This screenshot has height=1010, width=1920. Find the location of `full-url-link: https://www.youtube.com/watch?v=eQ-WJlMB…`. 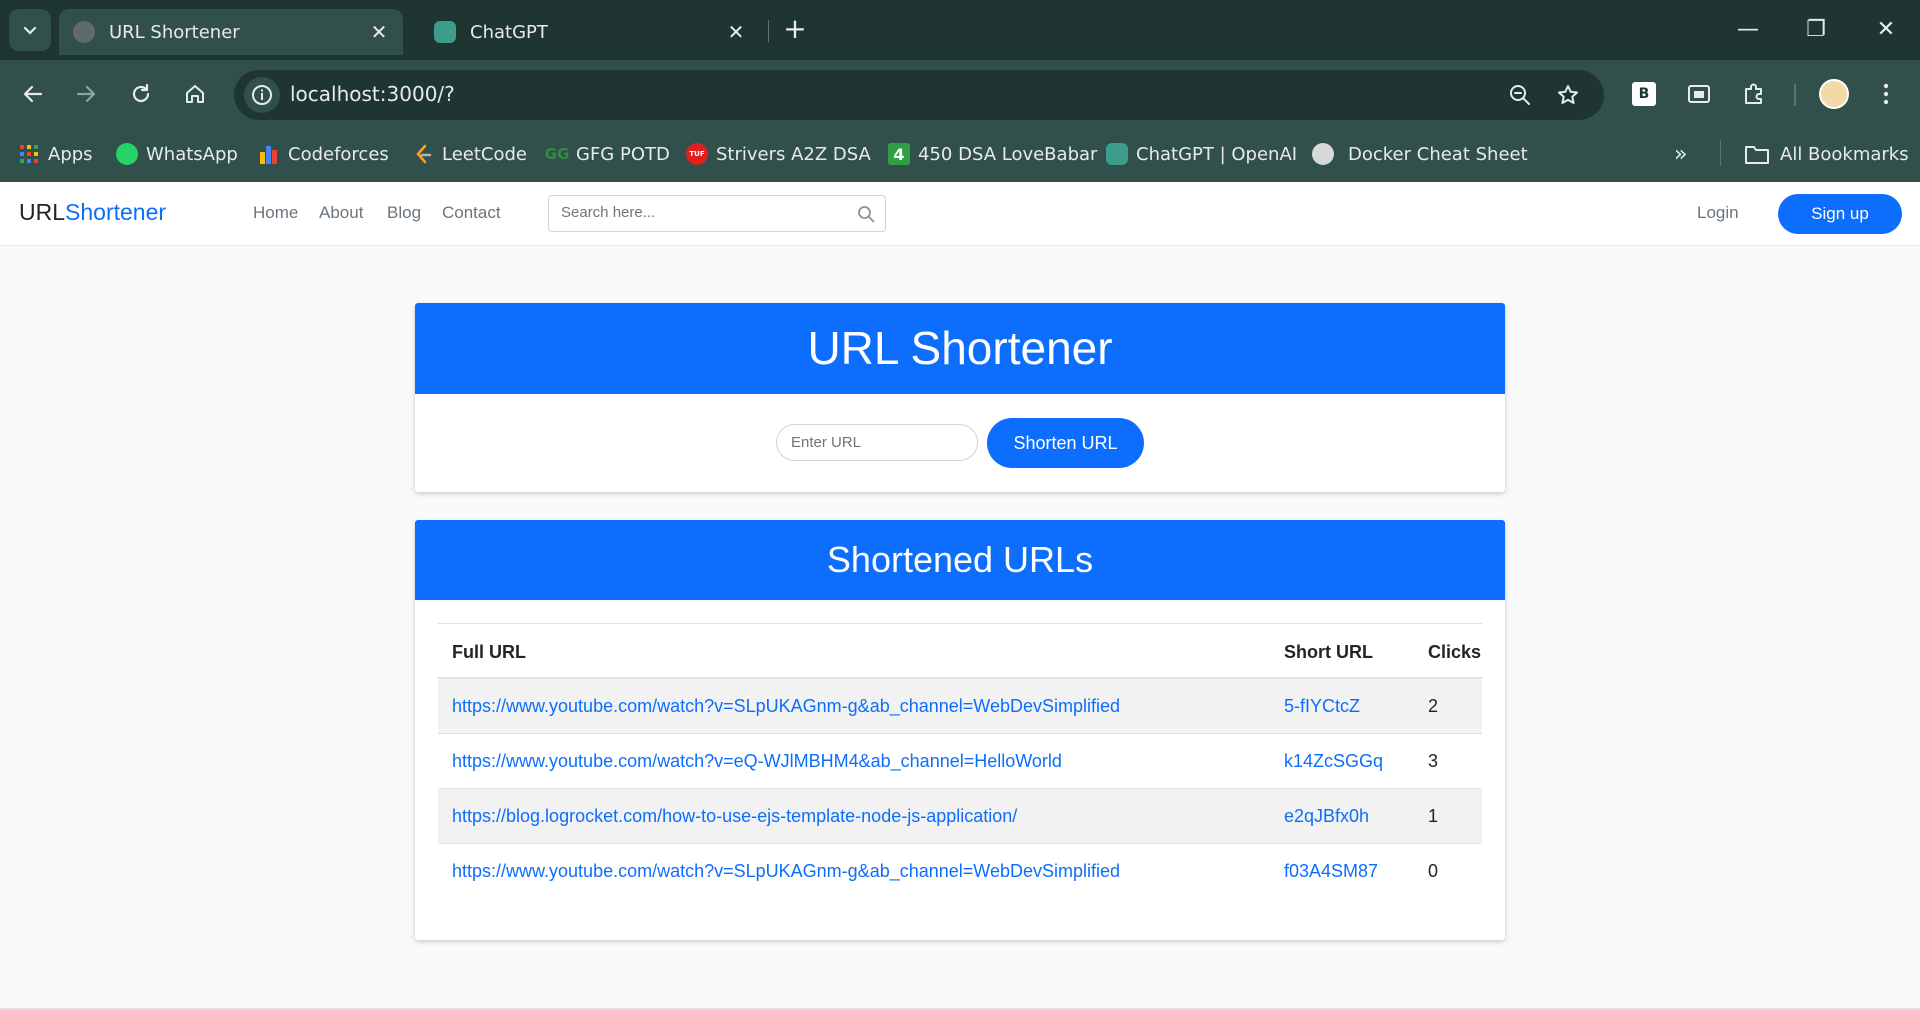

full-url-link: https://www.youtube.com/watch?v=eQ-WJlMB… is located at coordinates (757, 761).